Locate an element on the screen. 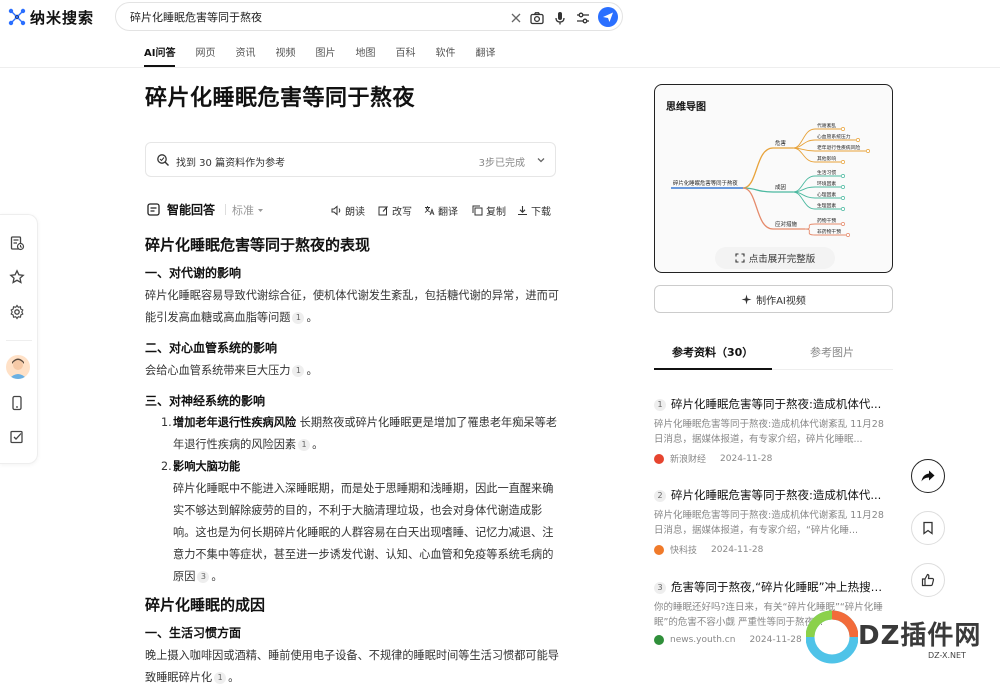 The image size is (1000, 689). mind-map-branch-node: 成因 is located at coordinates (781, 187).